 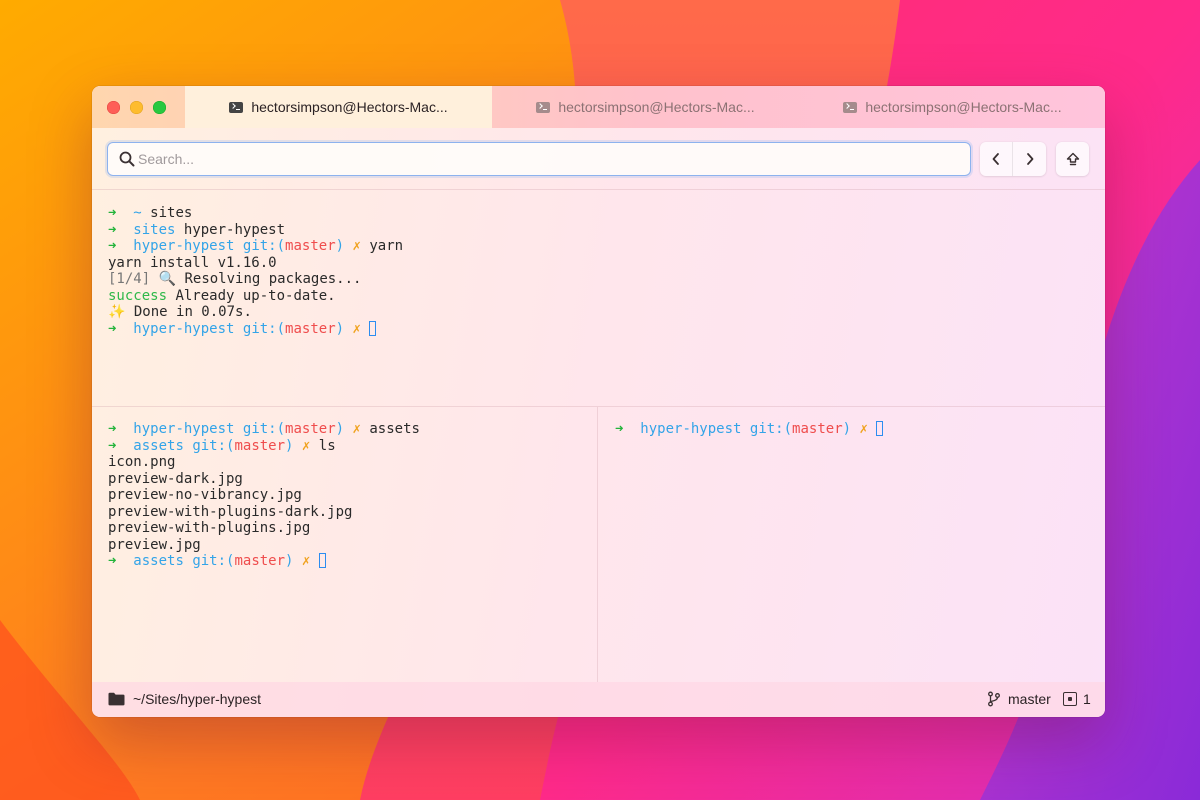 I want to click on next-match-button, so click(x=1029, y=159).